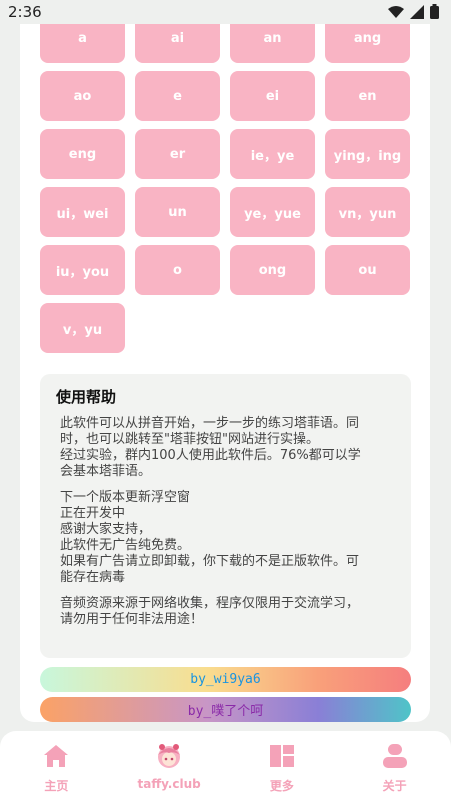  I want to click on help-line: 会基本塔菲语。, so click(106, 471).